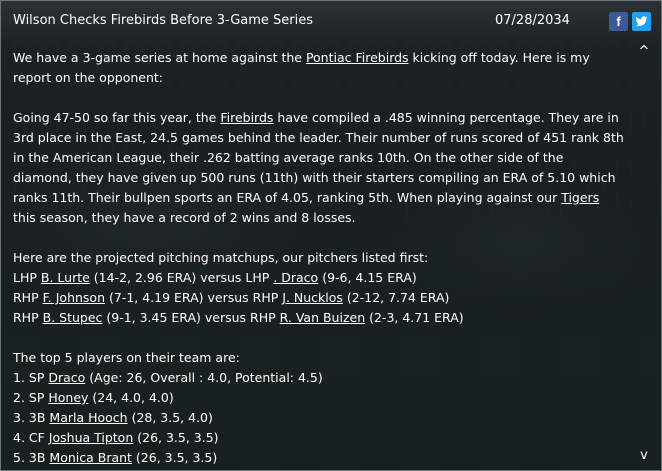 Image resolution: width=662 pixels, height=471 pixels. What do you see at coordinates (644, 456) in the screenshot?
I see `scroll-down-arrow-icon: v` at bounding box center [644, 456].